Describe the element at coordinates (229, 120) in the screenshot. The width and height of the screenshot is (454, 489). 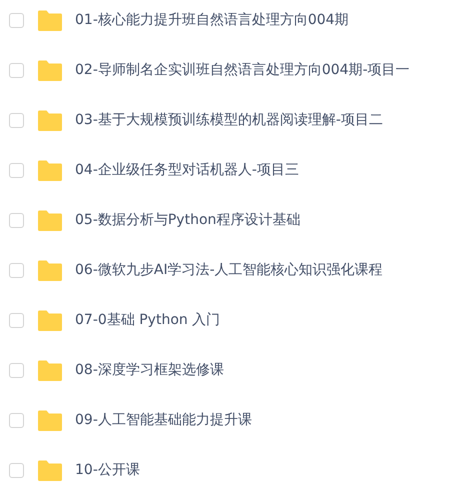
I see `folder-name: 03-基于大规模预训练模型的机器阅读理解-项目二` at that location.